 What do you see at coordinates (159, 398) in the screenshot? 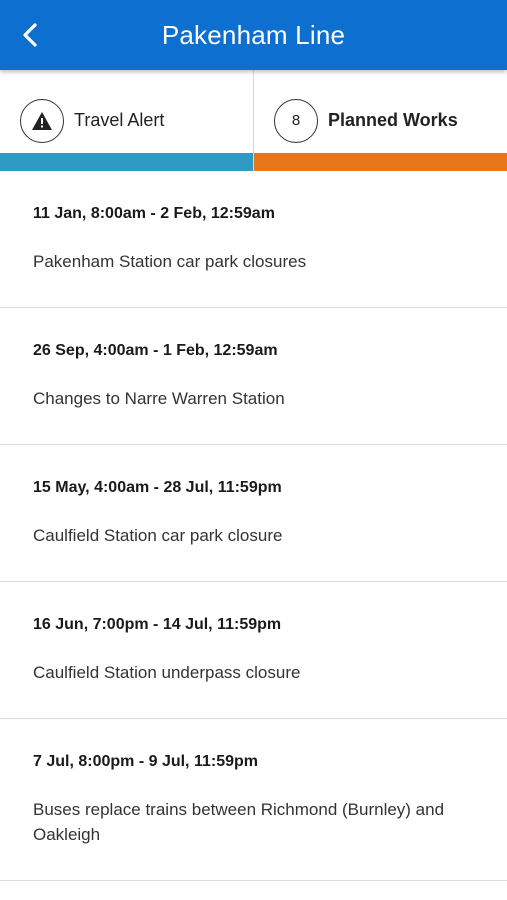
I see `item-description: Changes to Narre Warren Station` at bounding box center [159, 398].